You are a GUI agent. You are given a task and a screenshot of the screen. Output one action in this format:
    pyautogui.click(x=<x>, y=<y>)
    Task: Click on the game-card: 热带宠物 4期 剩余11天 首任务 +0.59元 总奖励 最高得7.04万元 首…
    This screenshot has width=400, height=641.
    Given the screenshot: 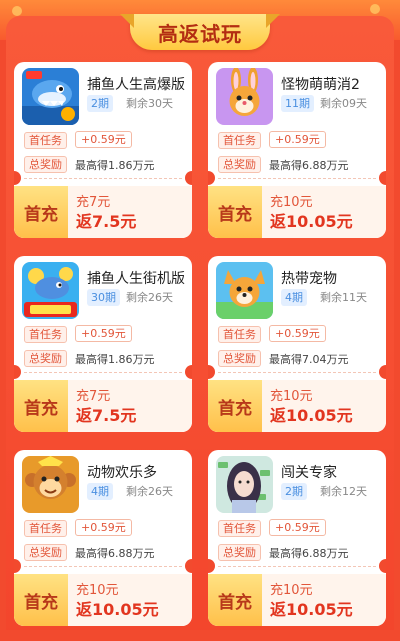 What is the action you would take?
    pyautogui.click(x=297, y=344)
    